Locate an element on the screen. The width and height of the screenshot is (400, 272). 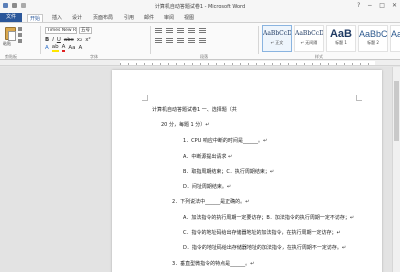
format-painter-icon is located at coordinates (20, 41).